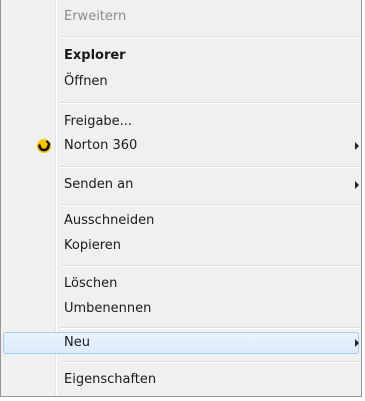 This screenshot has width=365, height=401. What do you see at coordinates (181, 380) in the screenshot?
I see `menu-item-eigenschaften: Eigenschaften` at bounding box center [181, 380].